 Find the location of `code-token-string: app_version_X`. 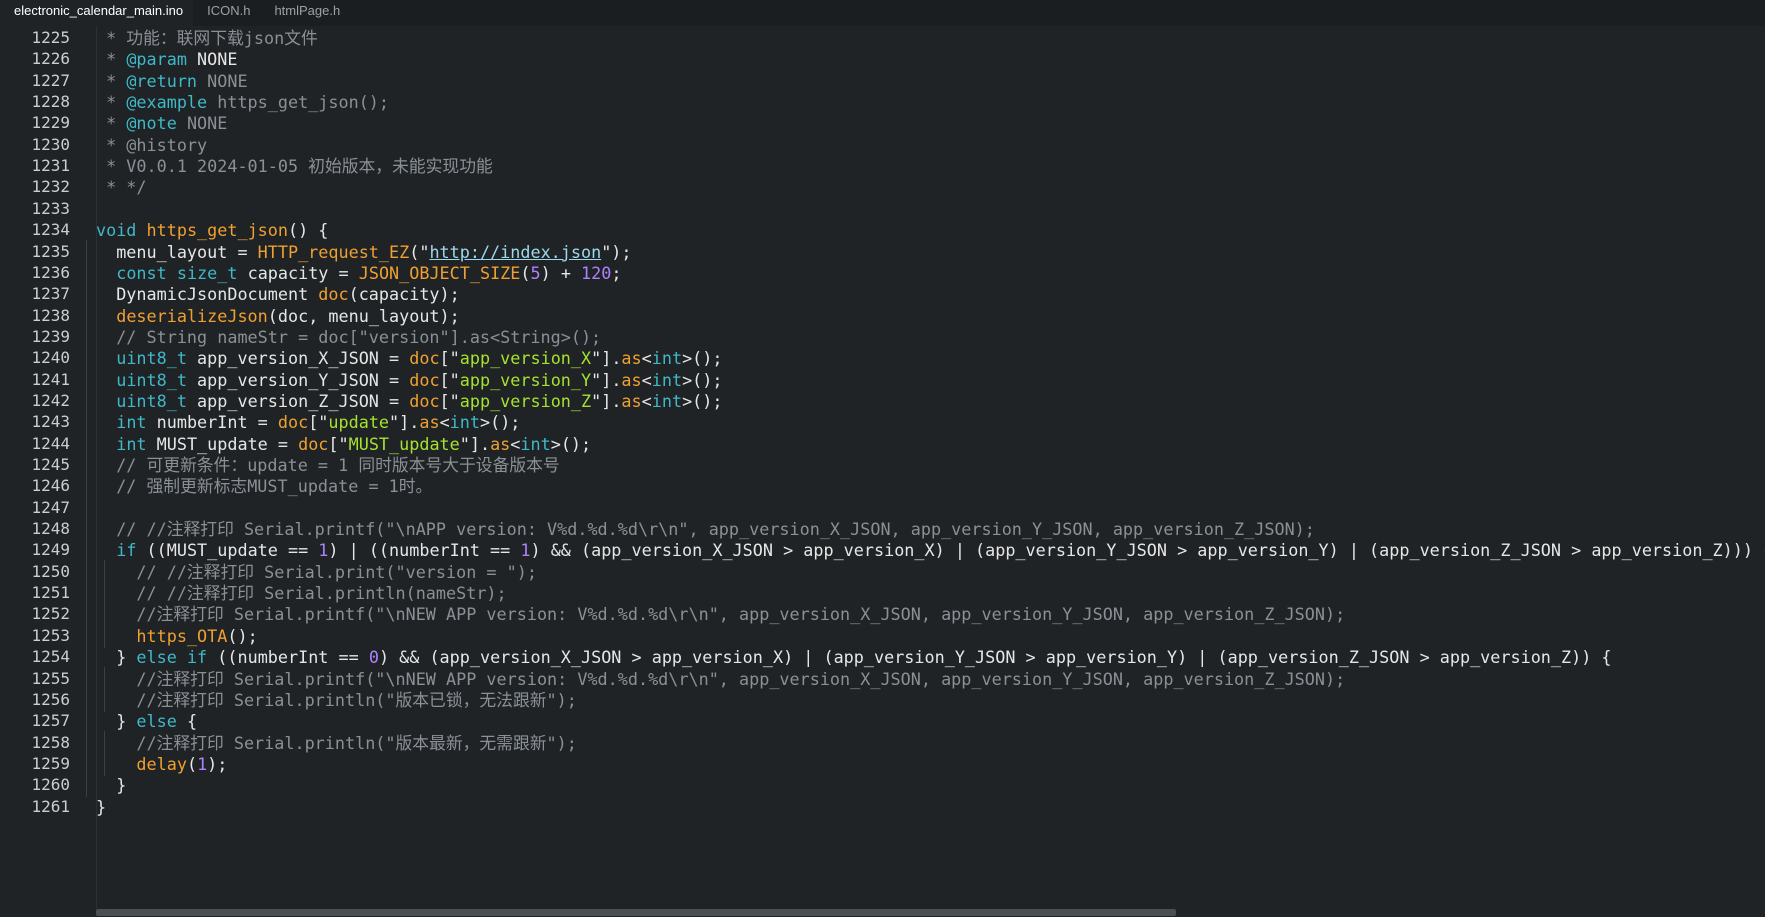

code-token-string: app_version_X is located at coordinates (525, 358).